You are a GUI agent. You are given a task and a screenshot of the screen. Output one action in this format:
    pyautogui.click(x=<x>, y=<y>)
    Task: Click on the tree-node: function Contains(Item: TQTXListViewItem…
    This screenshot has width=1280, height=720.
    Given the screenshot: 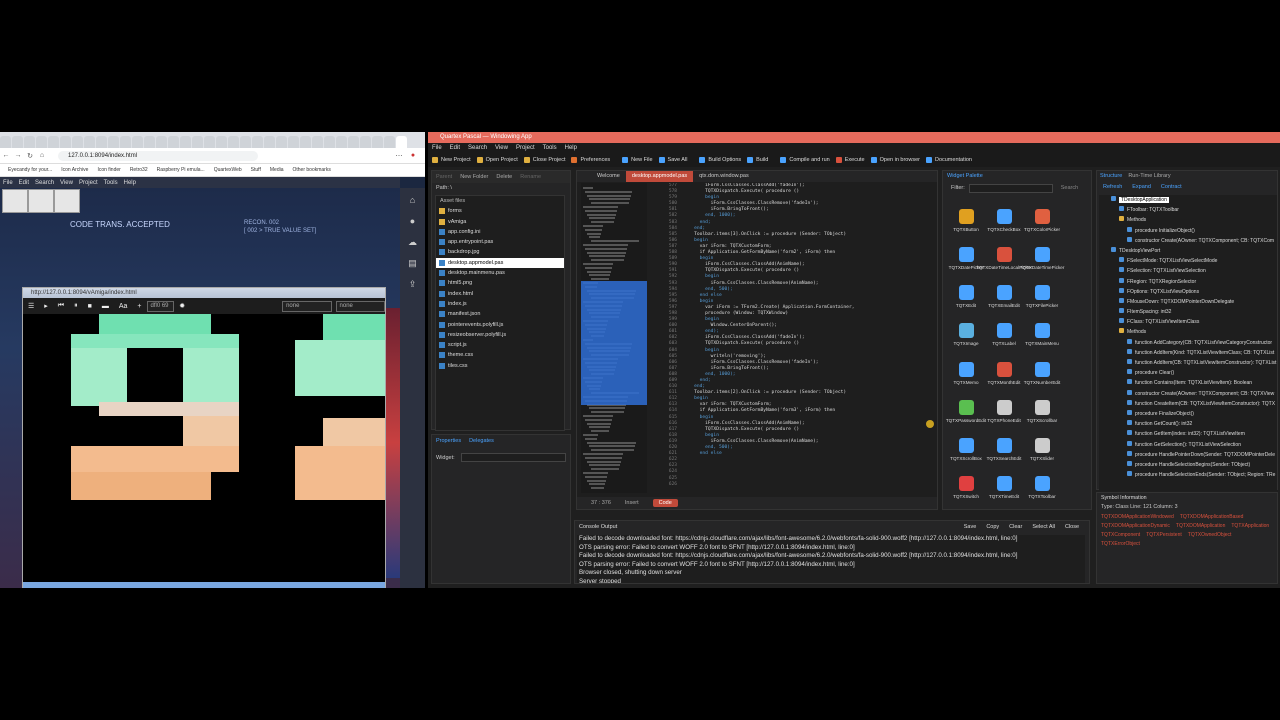 What is the action you would take?
    pyautogui.click(x=1188, y=383)
    